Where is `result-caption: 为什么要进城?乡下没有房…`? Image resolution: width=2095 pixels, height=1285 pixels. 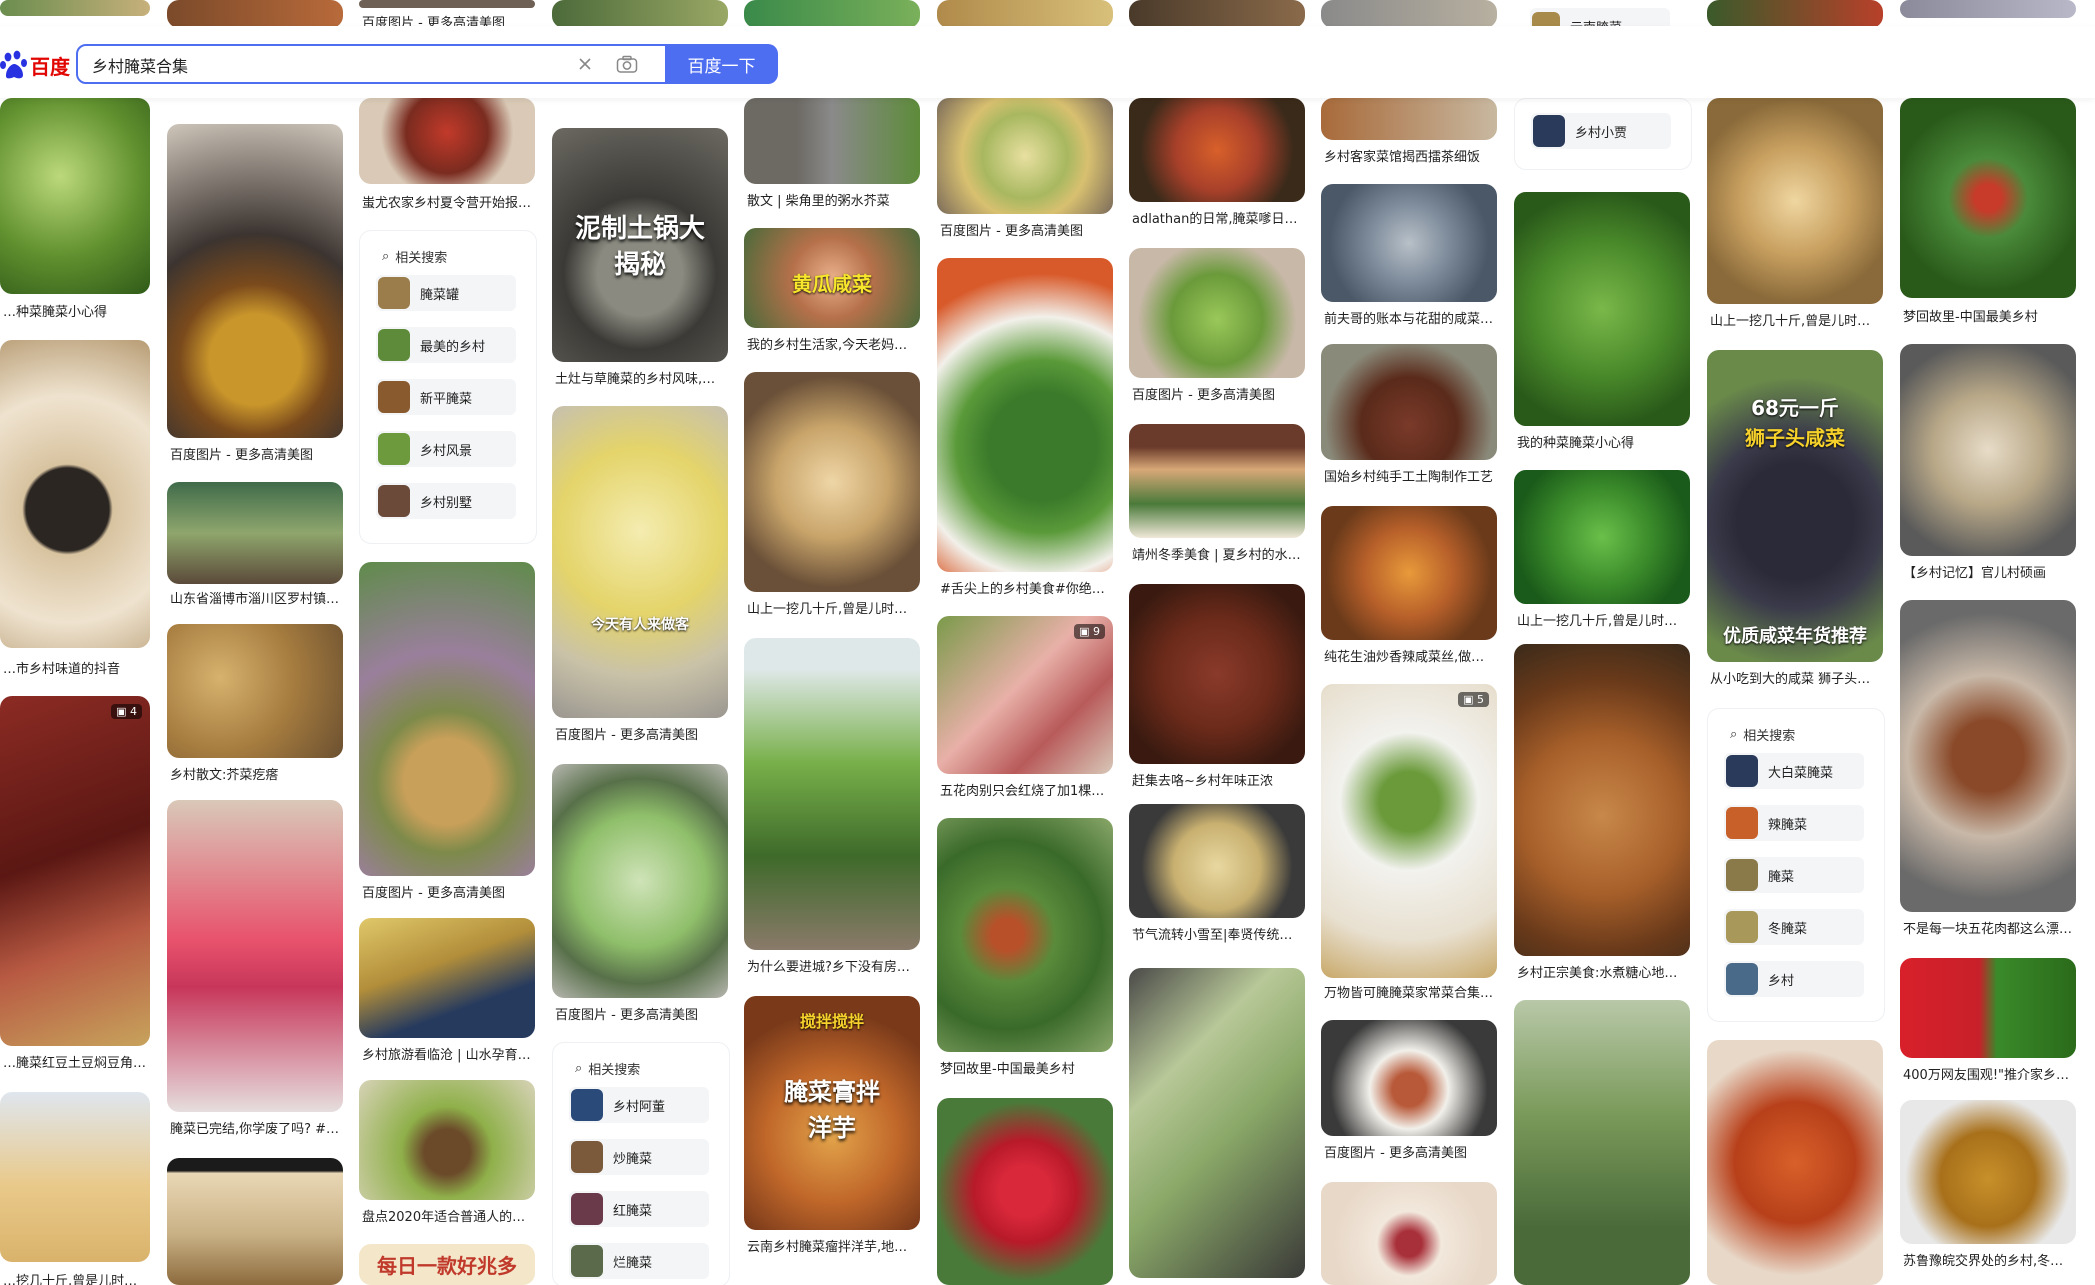
result-caption: 为什么要进城?乡下没有房… is located at coordinates (832, 965).